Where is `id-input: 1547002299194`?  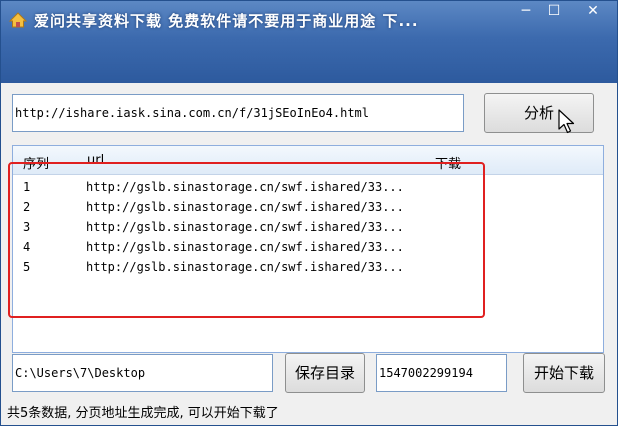 id-input: 1547002299194 is located at coordinates (441, 373).